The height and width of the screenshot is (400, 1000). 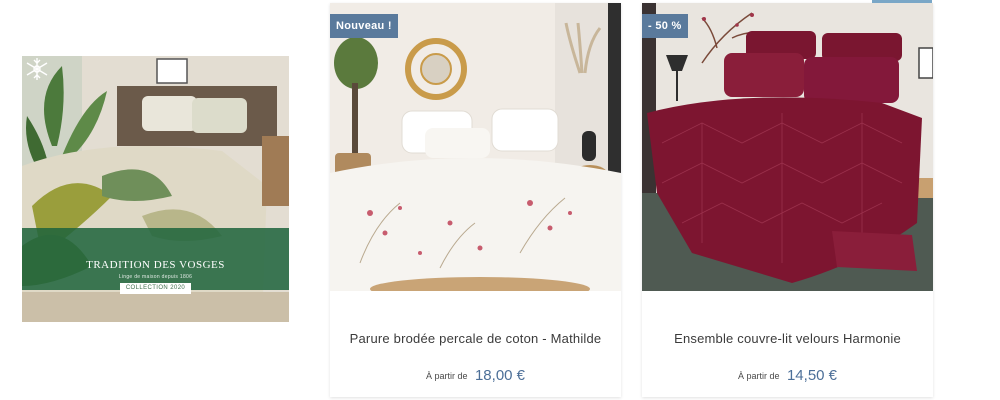 What do you see at coordinates (665, 26) in the screenshot?
I see `discount-badge: - 50 %` at bounding box center [665, 26].